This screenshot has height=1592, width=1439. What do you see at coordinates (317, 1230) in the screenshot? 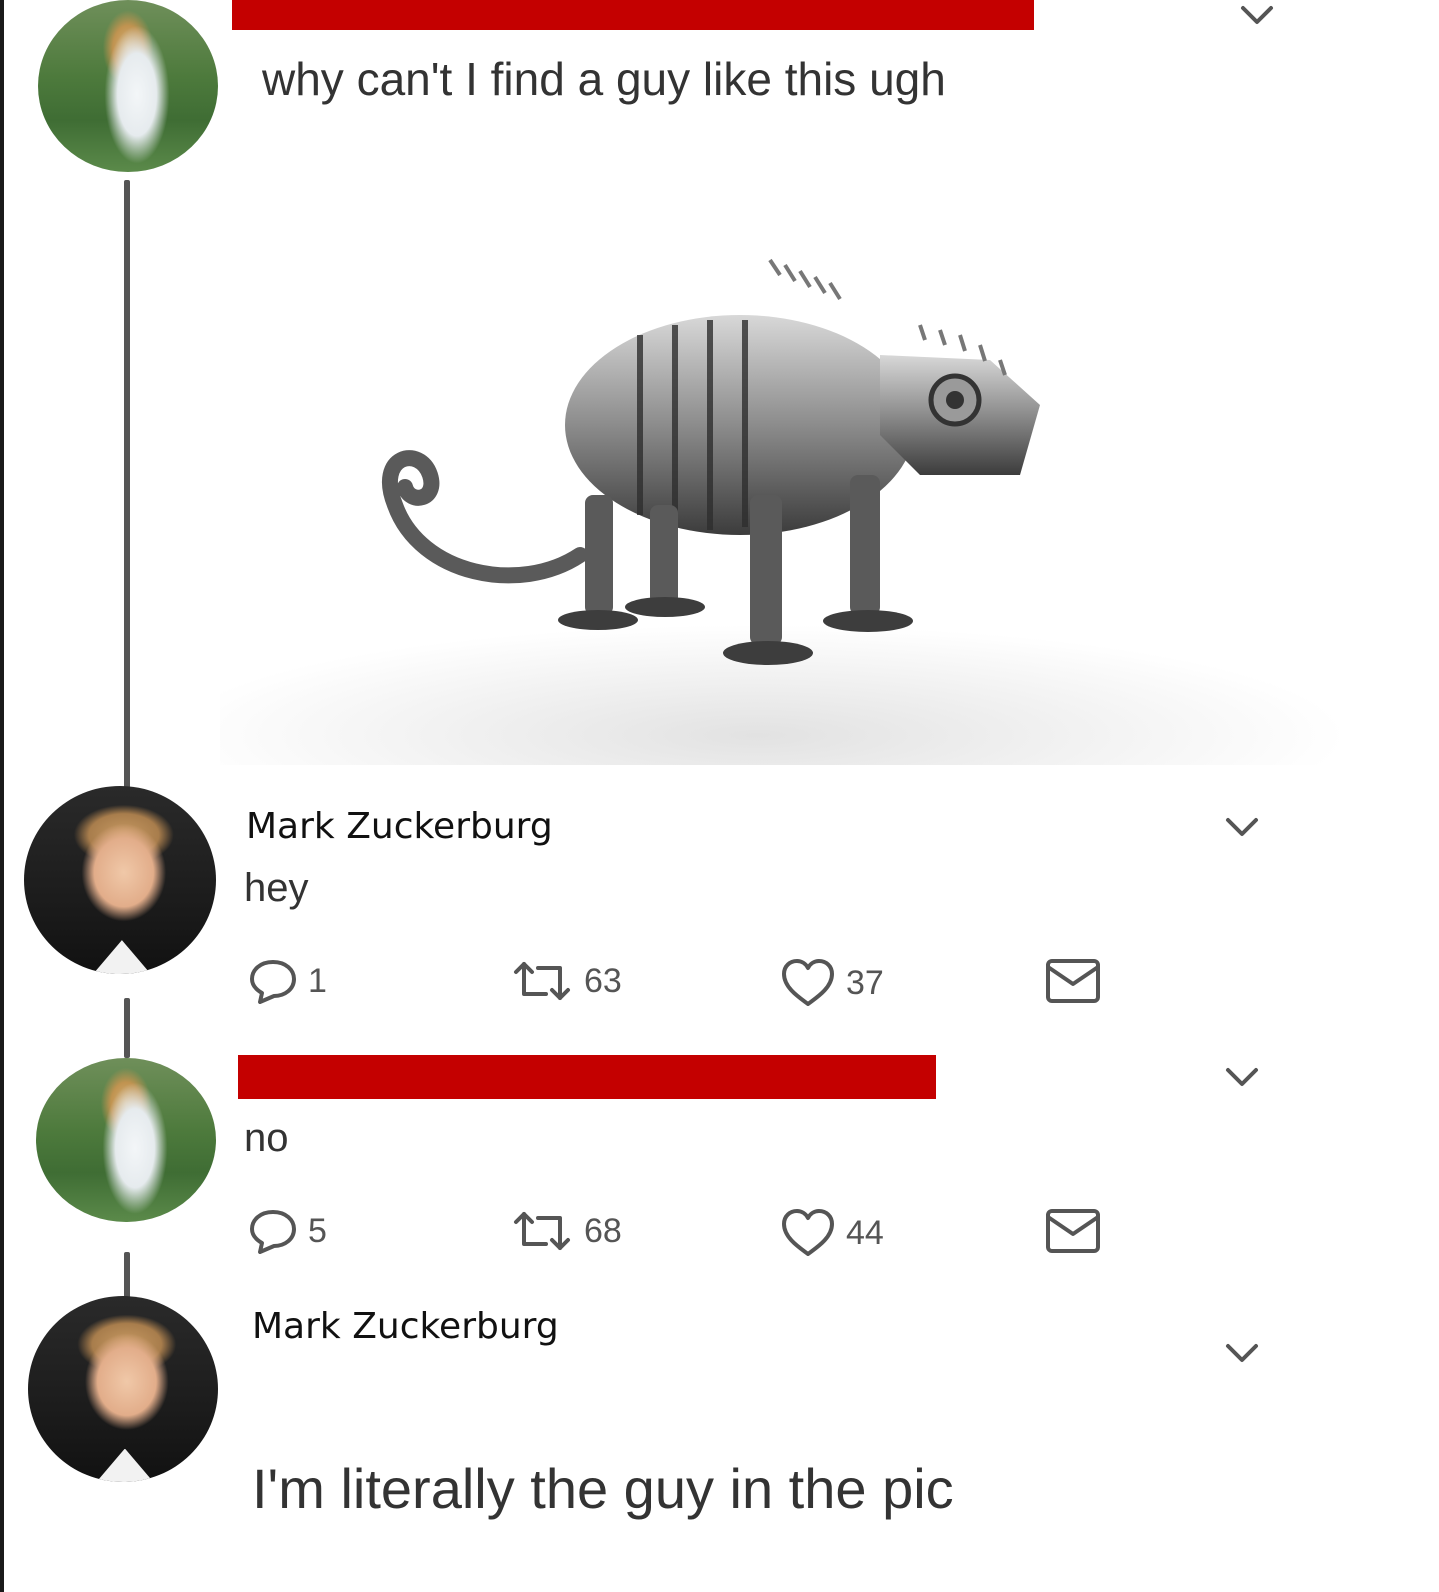
I see `reply-count: 5` at bounding box center [317, 1230].